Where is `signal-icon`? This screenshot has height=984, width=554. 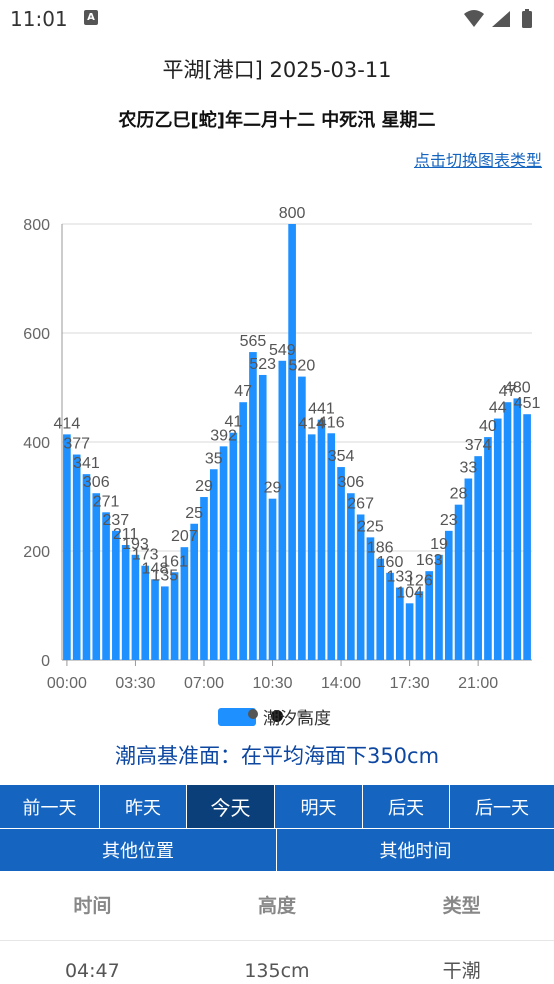
signal-icon is located at coordinates (501, 19).